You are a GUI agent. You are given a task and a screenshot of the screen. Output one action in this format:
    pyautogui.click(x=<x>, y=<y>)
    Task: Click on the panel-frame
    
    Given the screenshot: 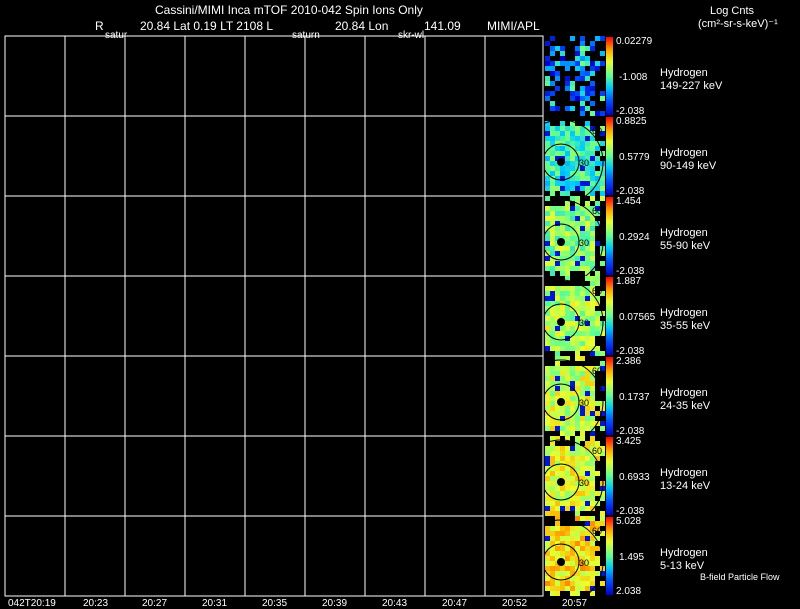 What is the action you would take?
    pyautogui.click(x=274, y=476)
    